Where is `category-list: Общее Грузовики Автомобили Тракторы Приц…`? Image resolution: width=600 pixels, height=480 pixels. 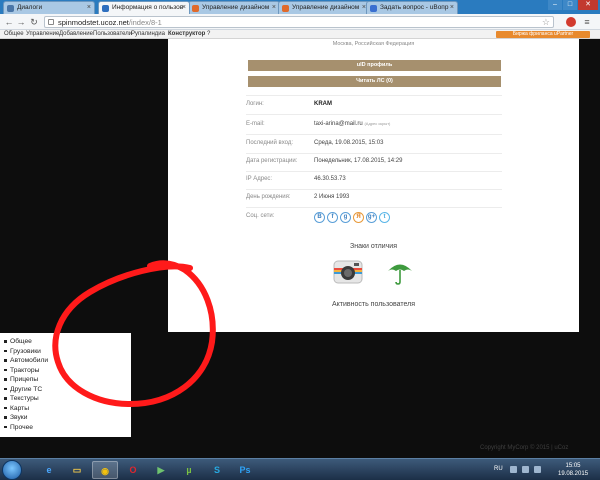 category-list: Общее Грузовики Автомобили Тракторы Приц… is located at coordinates (65, 385).